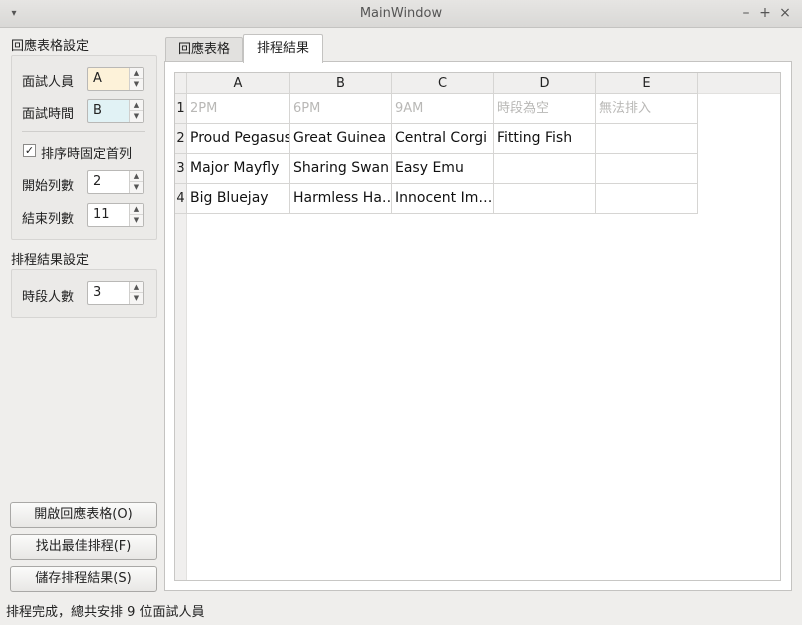  What do you see at coordinates (83, 131) in the screenshot?
I see `settings-divider` at bounding box center [83, 131].